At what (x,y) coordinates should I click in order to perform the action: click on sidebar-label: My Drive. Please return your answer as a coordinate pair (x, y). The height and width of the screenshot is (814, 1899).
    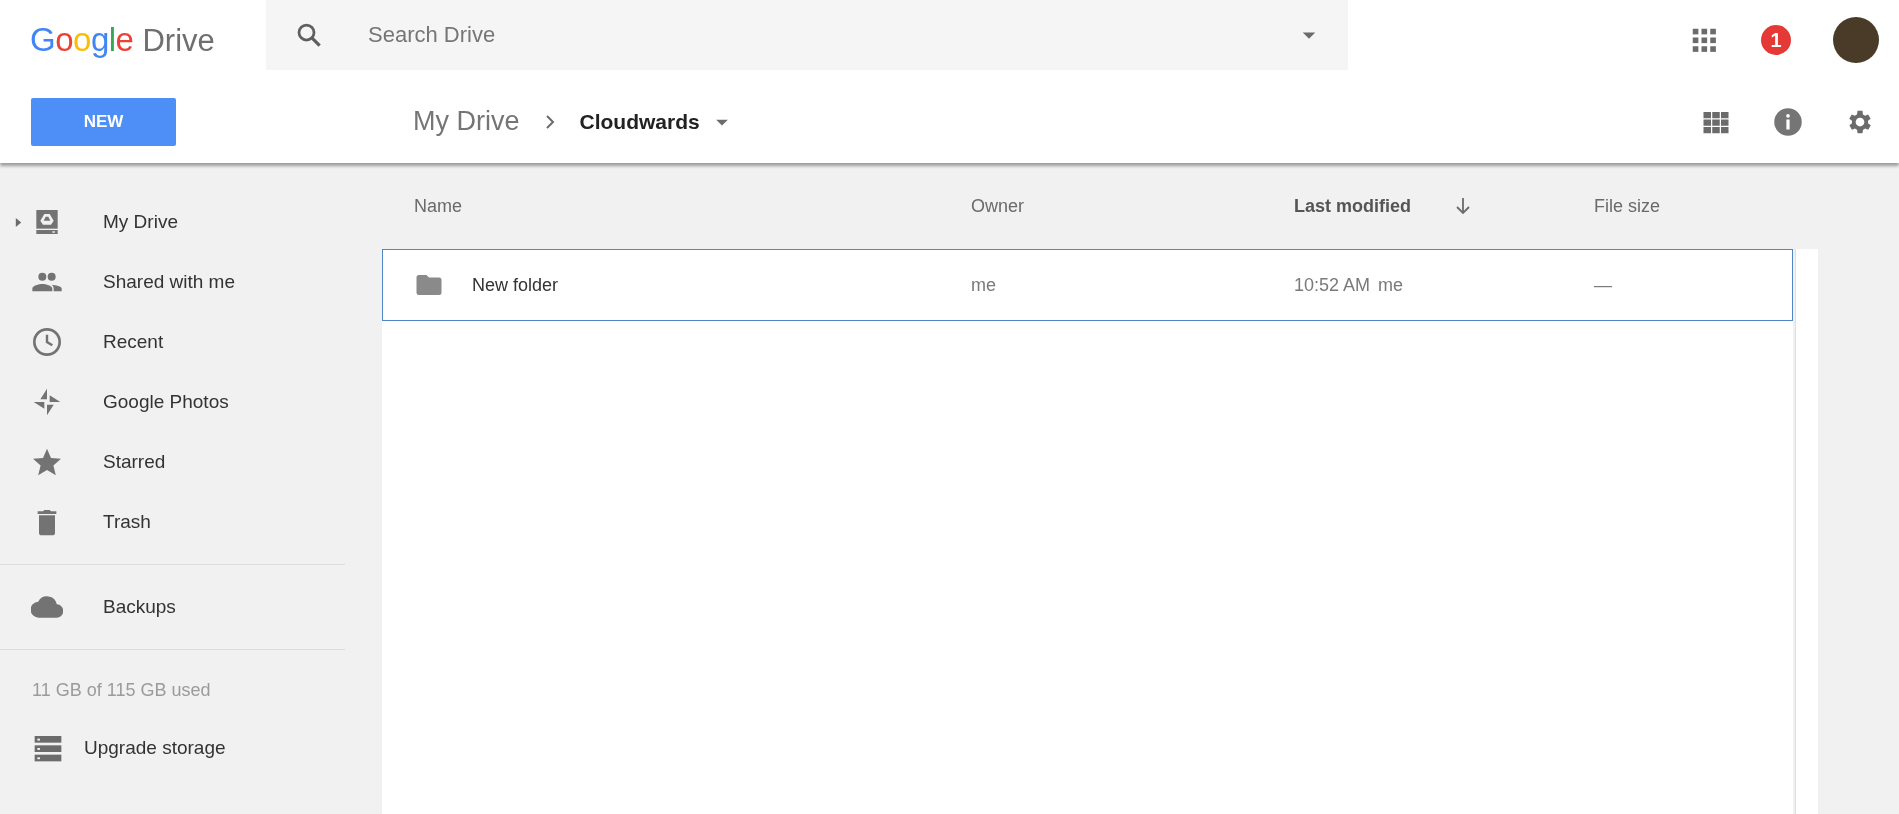
    Looking at the image, I should click on (140, 222).